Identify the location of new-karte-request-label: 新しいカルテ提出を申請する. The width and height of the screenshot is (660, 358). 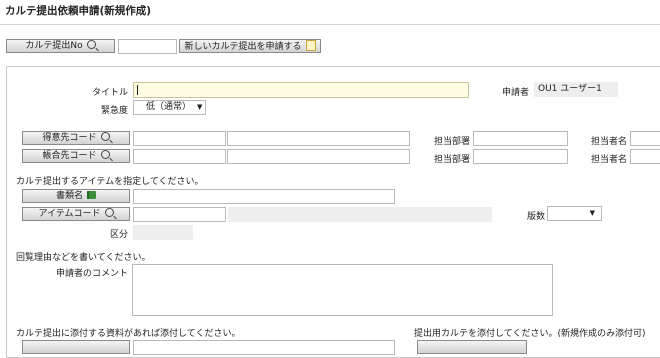
(243, 47).